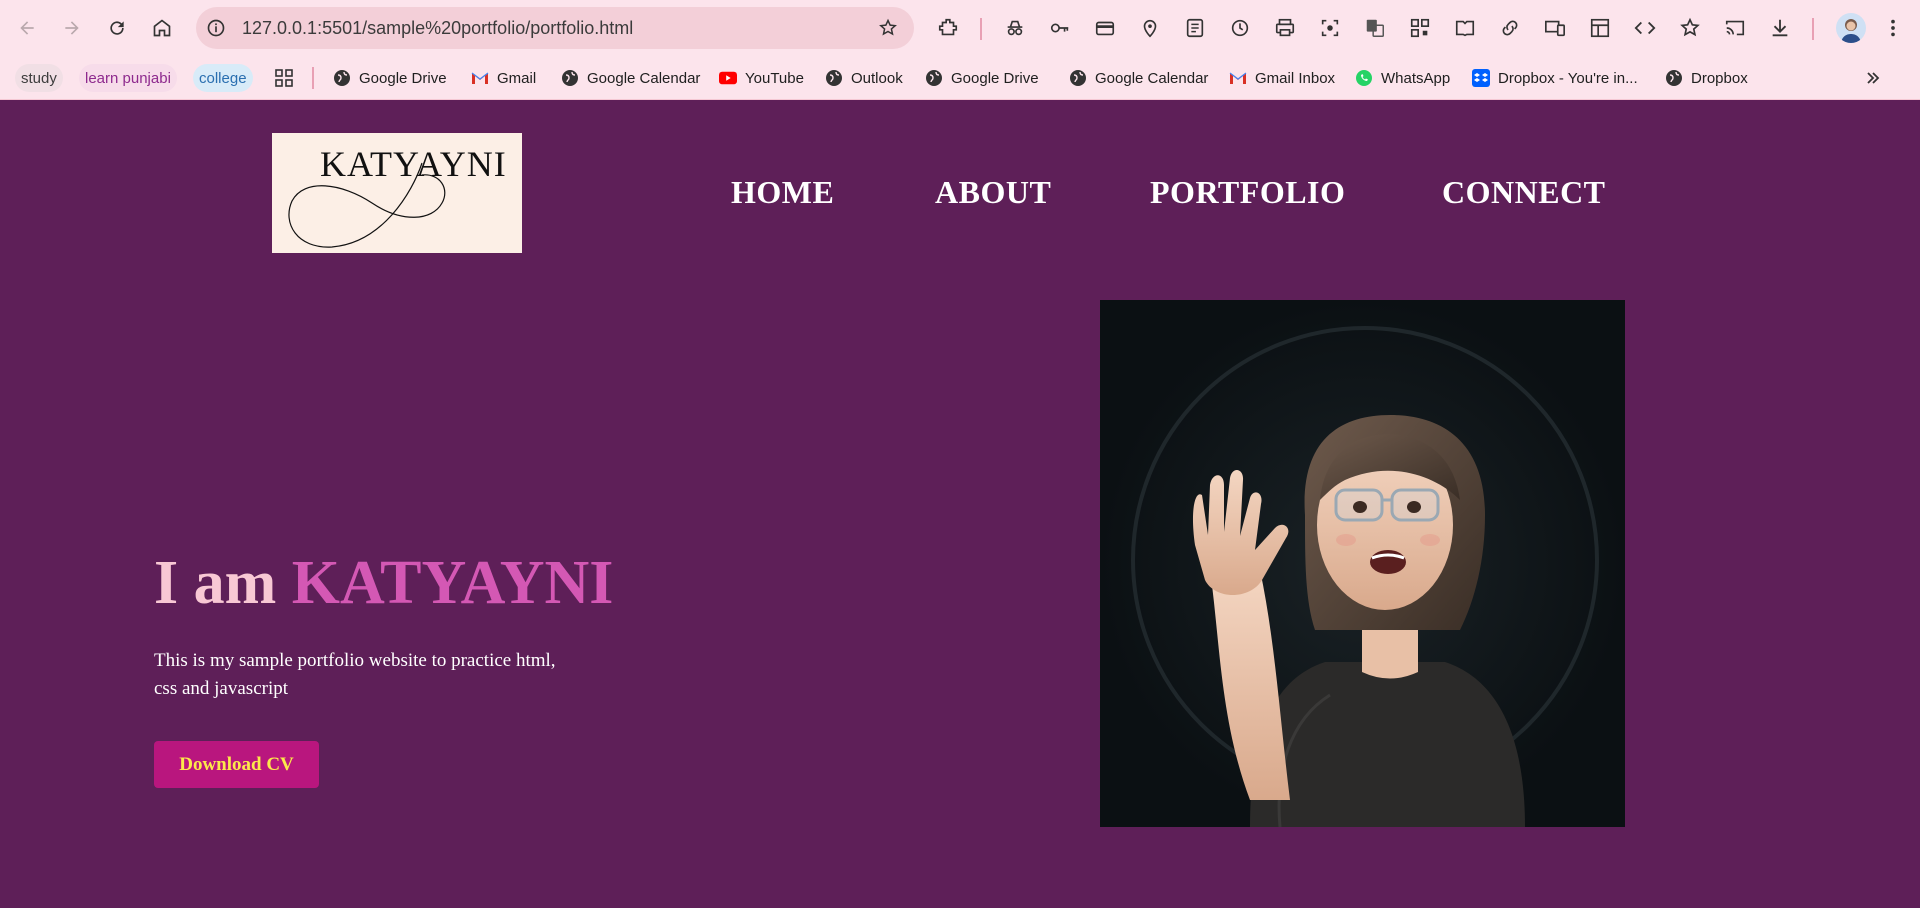 The width and height of the screenshot is (1920, 908). Describe the element at coordinates (236, 764) in the screenshot. I see `download-cv-button: Download CV` at that location.